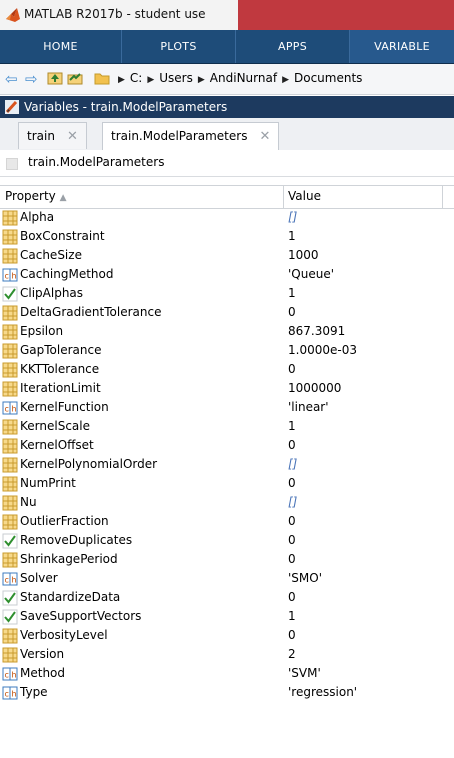 This screenshot has width=454, height=758. What do you see at coordinates (316, 331) in the screenshot?
I see `property-value: 867.3091` at bounding box center [316, 331].